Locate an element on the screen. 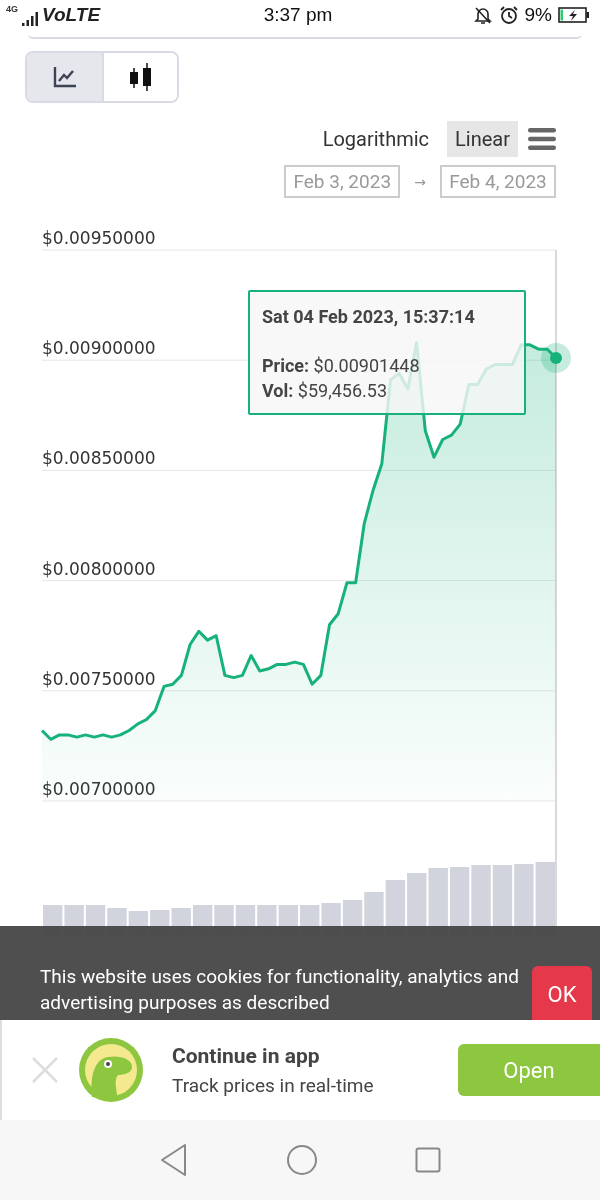  y-axis-label: $0.00850000 is located at coordinates (99, 458).